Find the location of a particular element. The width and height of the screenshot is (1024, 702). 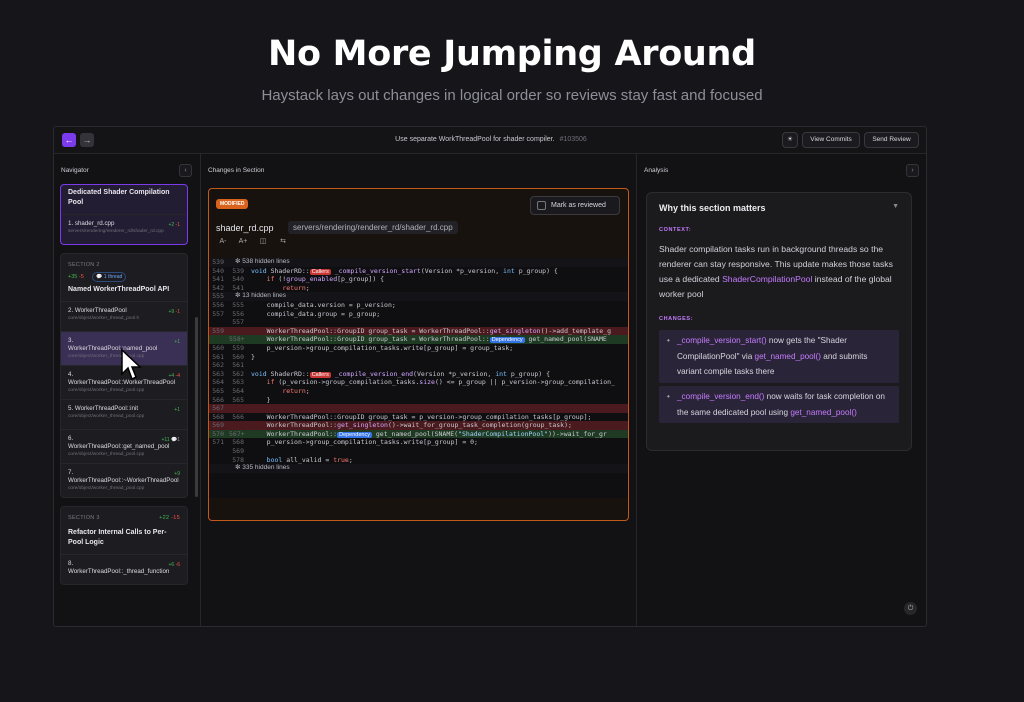

pr-number: #103506 is located at coordinates (573, 139).